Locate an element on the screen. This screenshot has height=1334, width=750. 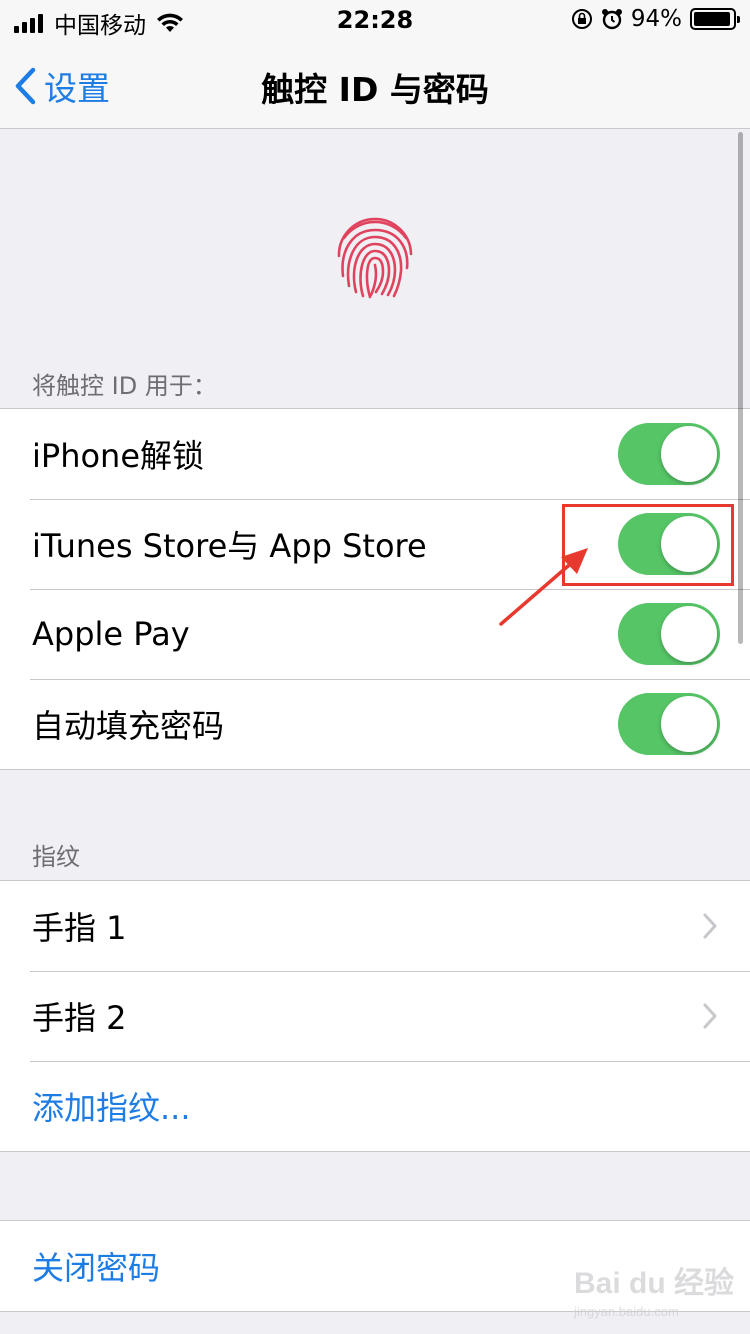
row-label: 手指 1 is located at coordinates (79, 928).